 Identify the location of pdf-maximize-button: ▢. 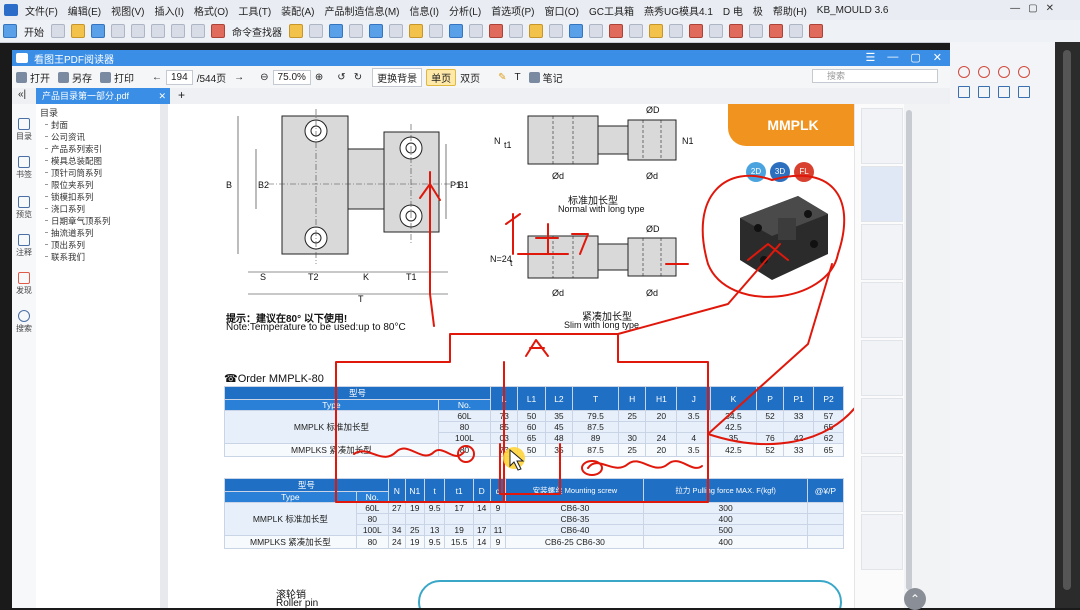
(915, 57).